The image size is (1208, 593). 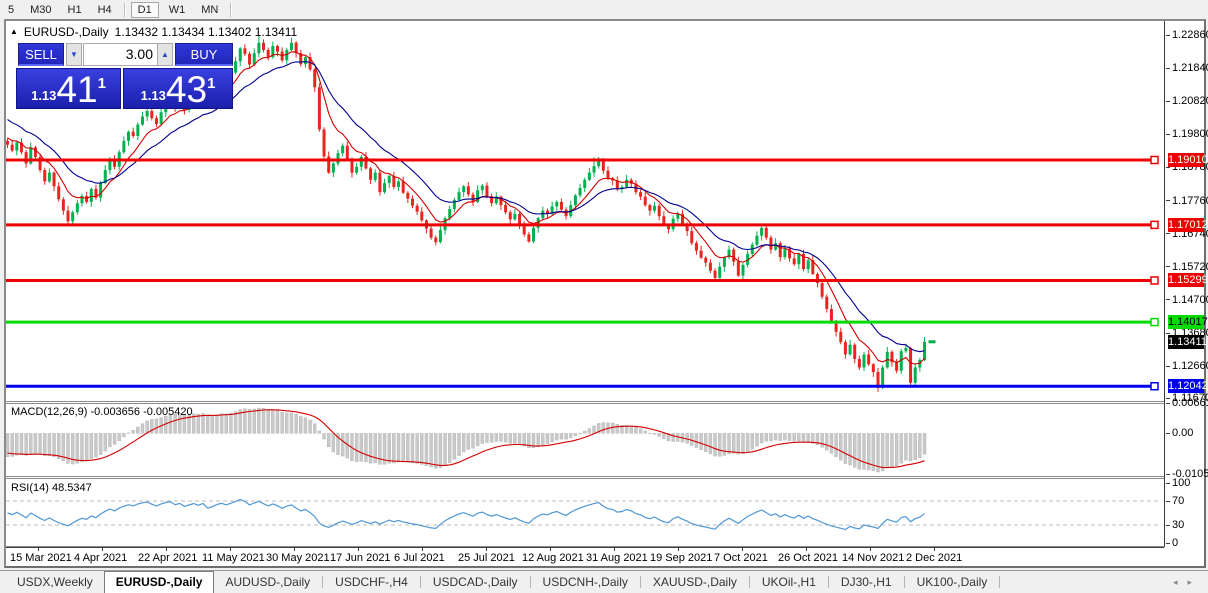 What do you see at coordinates (105, 10) in the screenshot?
I see `timeframe-button-h4: H4` at bounding box center [105, 10].